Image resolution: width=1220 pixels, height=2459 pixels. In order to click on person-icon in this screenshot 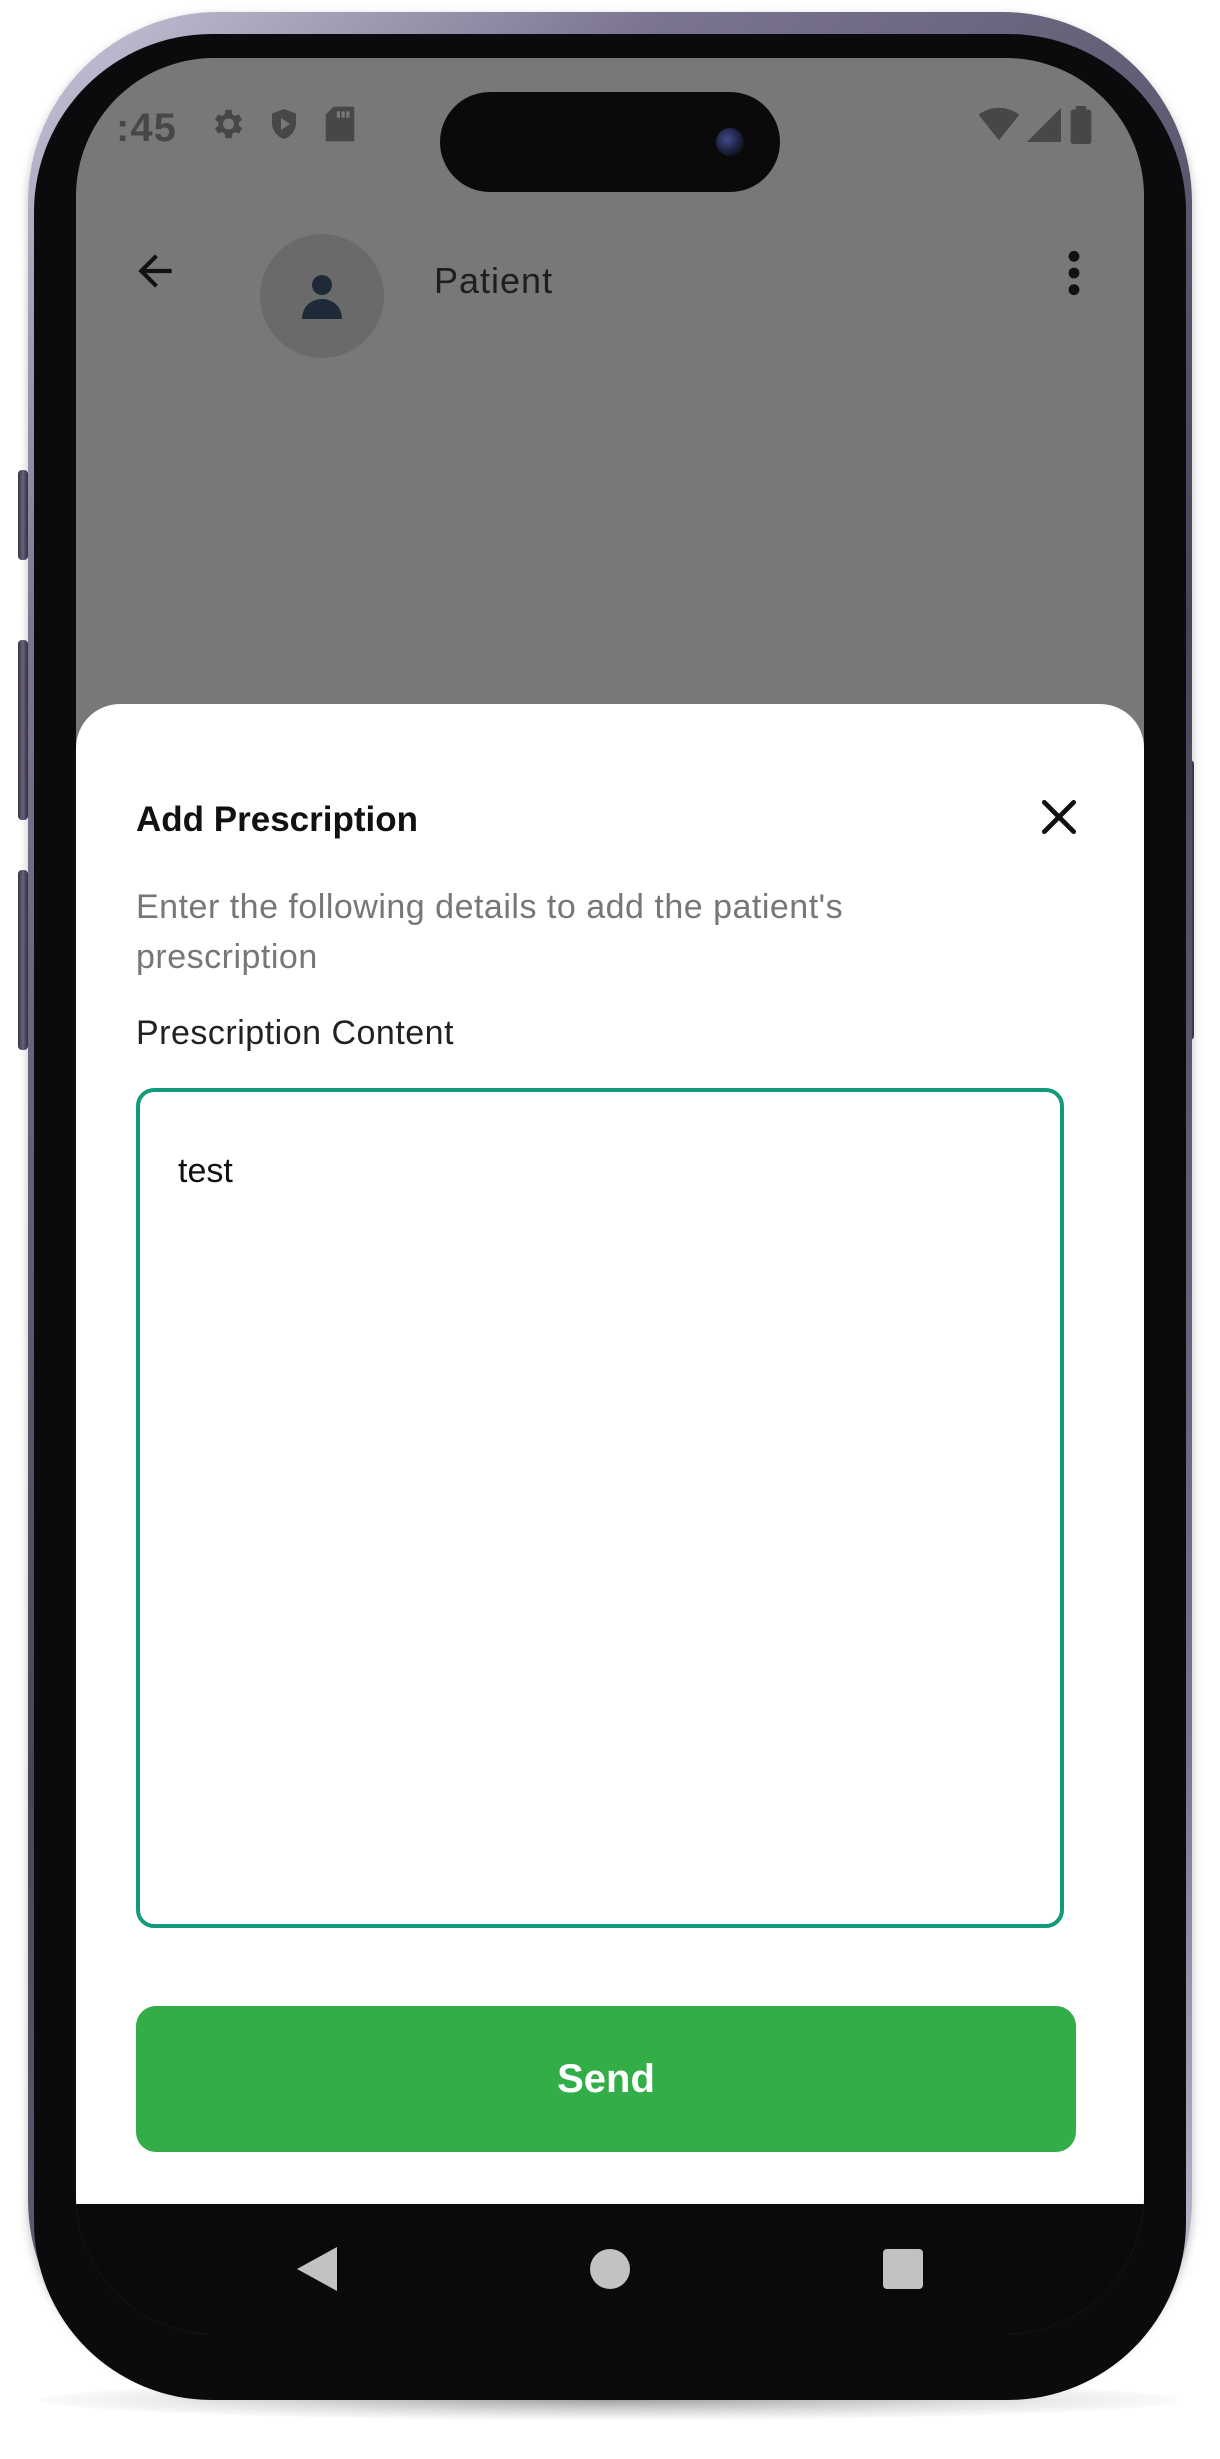, I will do `click(322, 297)`.